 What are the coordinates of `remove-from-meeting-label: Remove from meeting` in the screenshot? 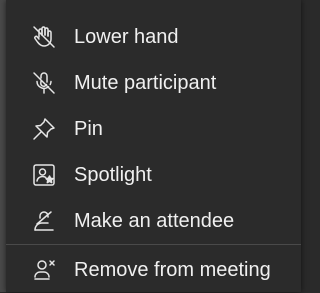 It's located at (172, 270).